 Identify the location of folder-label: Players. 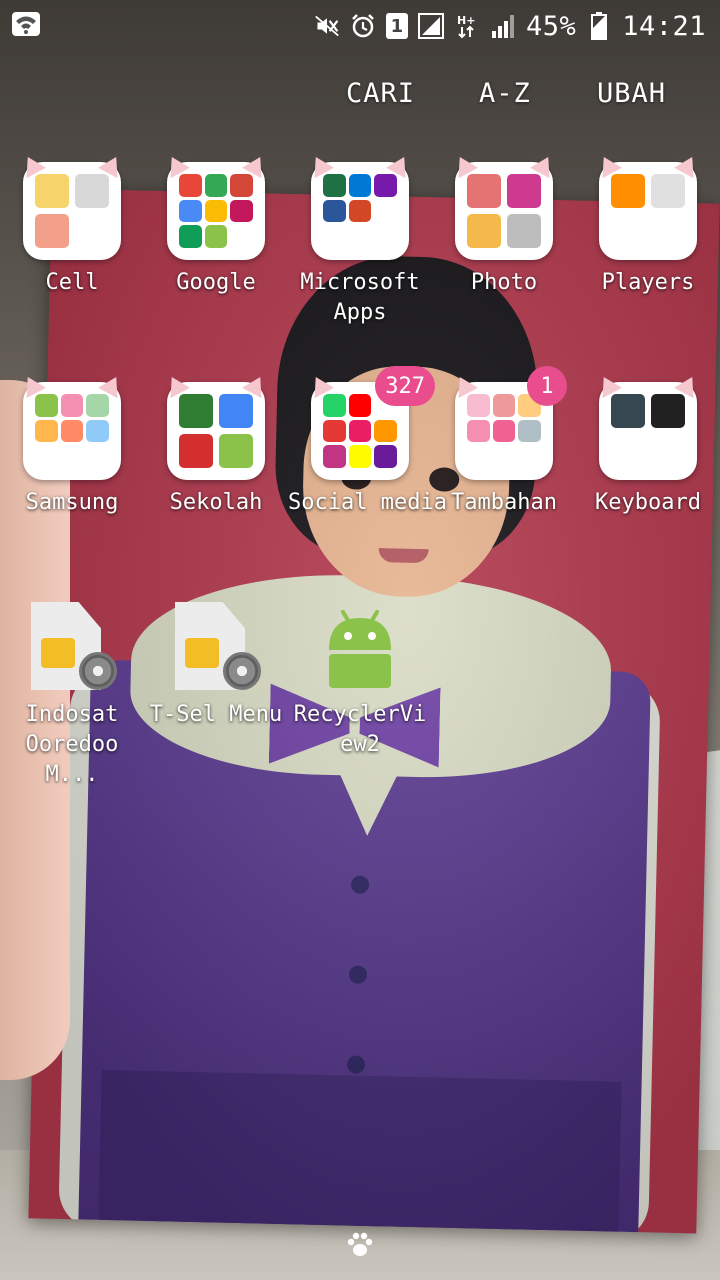
(648, 282).